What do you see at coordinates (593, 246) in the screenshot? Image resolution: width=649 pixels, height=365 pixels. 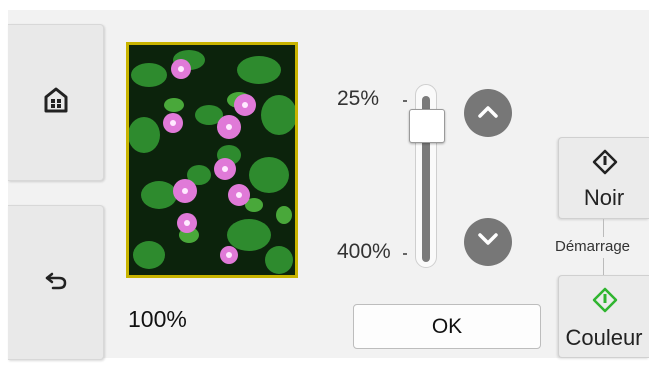 I see `start-caption: Démarrage` at bounding box center [593, 246].